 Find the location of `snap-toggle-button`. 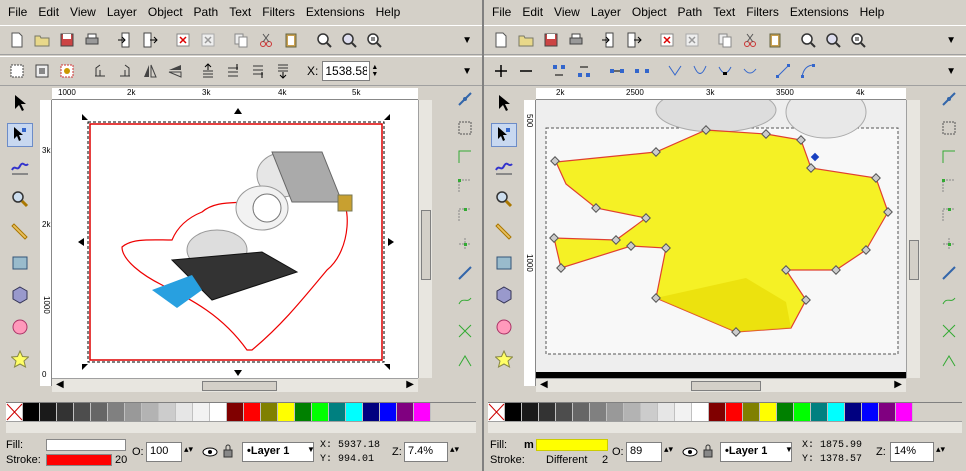

snap-toggle-button is located at coordinates (465, 99).